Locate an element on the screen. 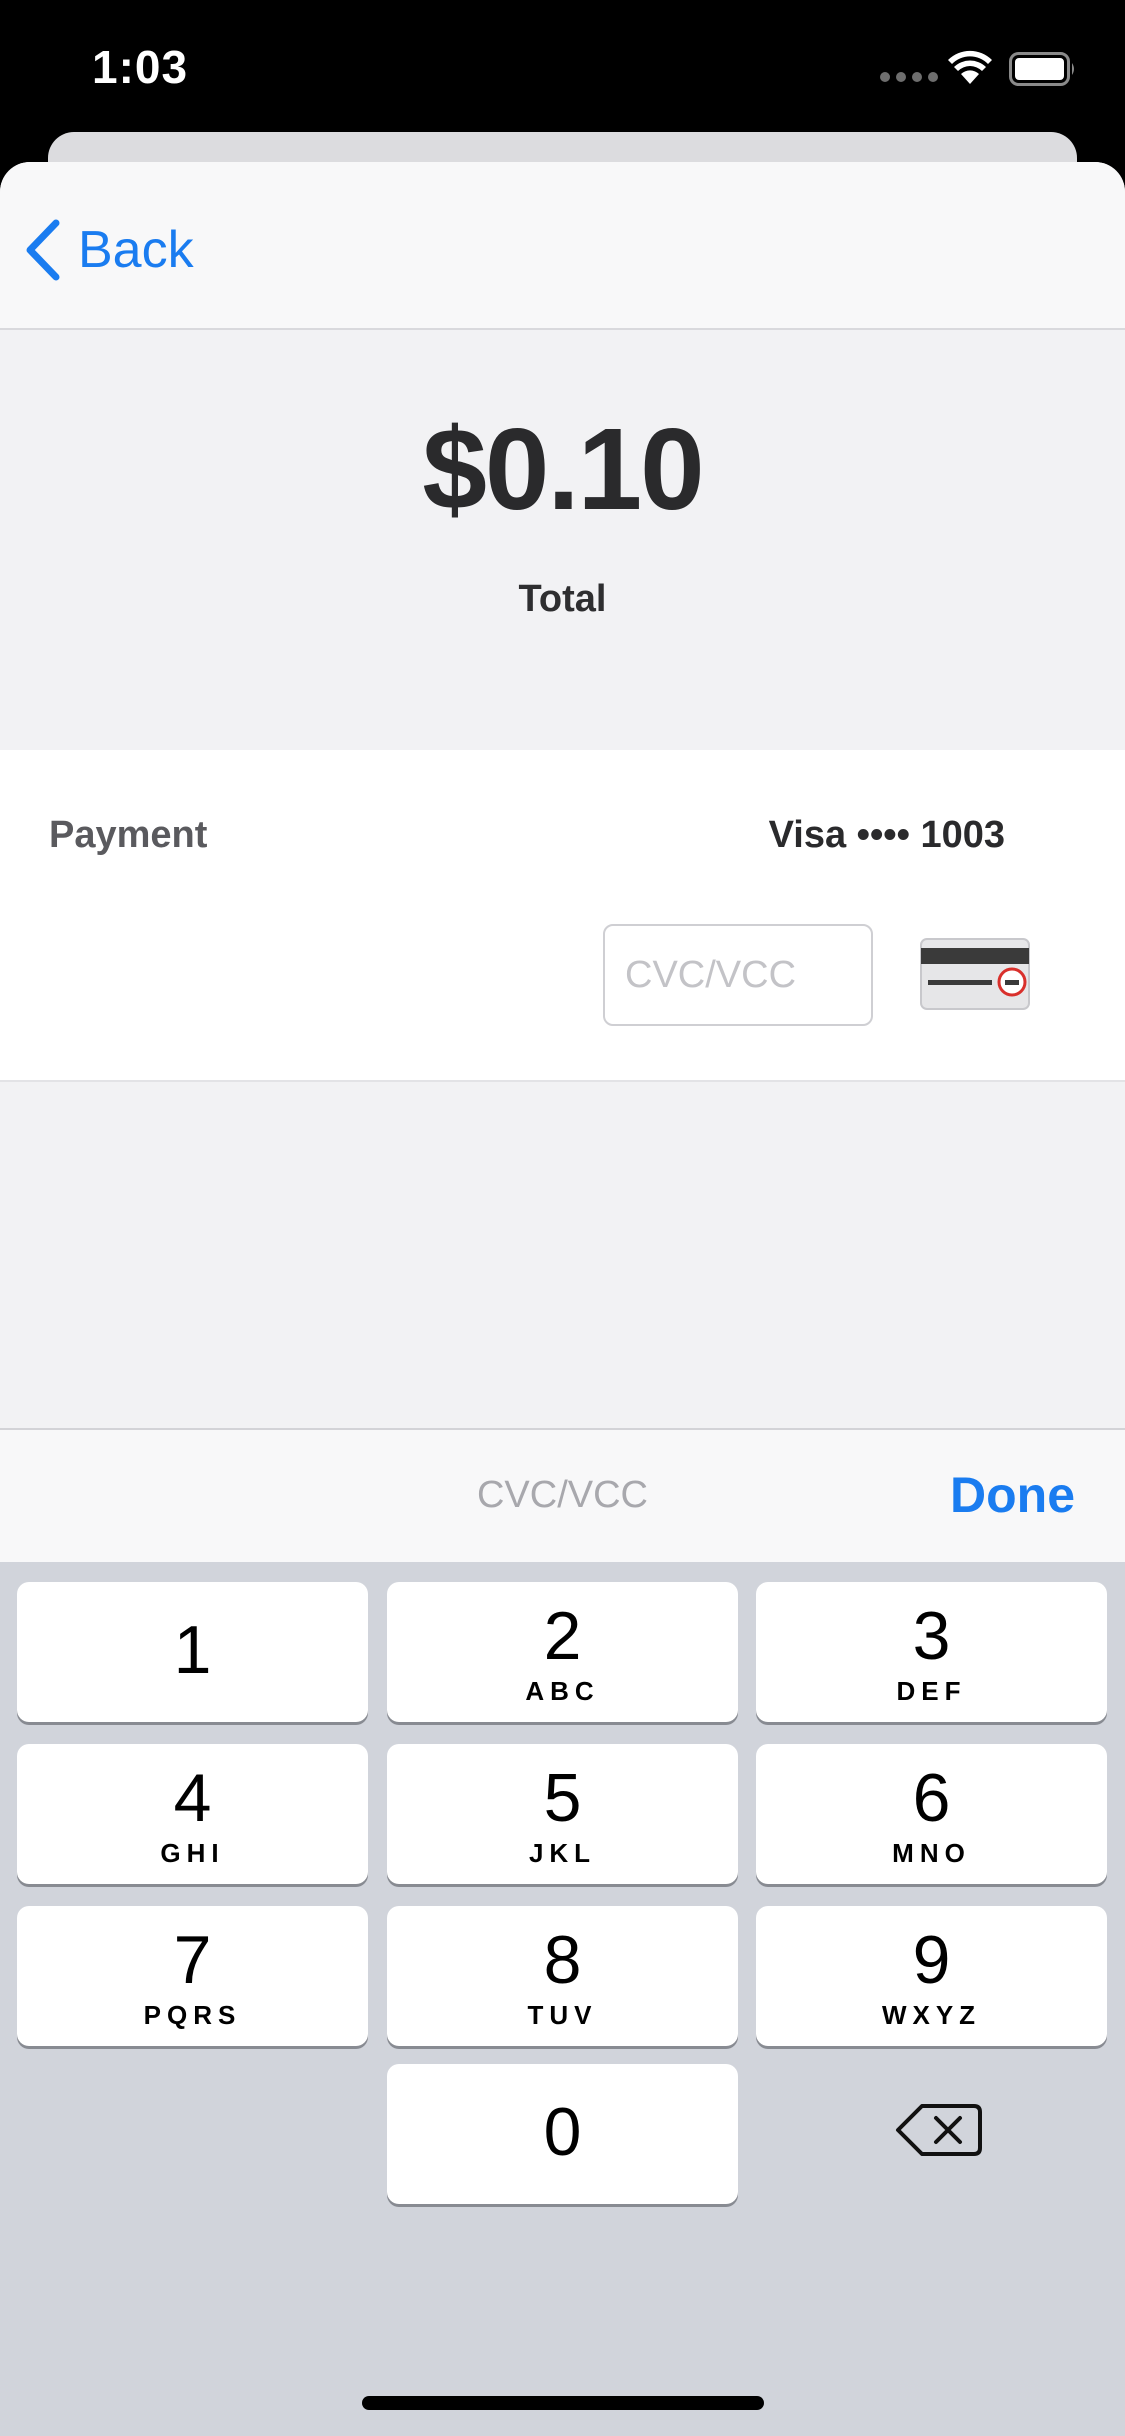 This screenshot has width=1125, height=2436. key-3: 3 DEF is located at coordinates (931, 1652).